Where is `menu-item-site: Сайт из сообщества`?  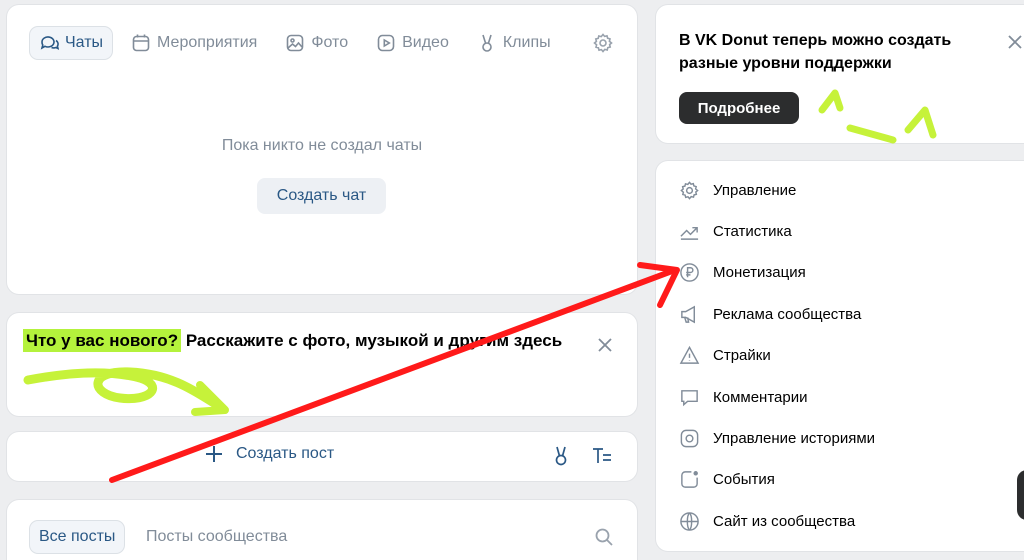 menu-item-site: Сайт из сообщества is located at coordinates (767, 521).